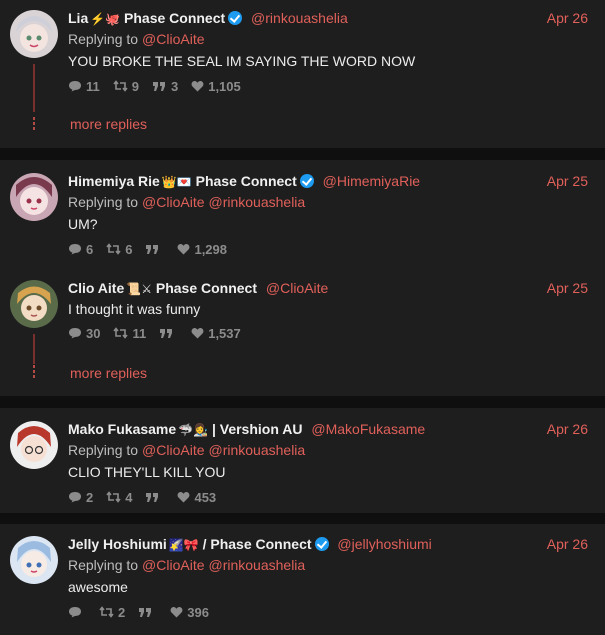  What do you see at coordinates (105, 19) in the screenshot?
I see `name-emoji: ⚡🐙` at bounding box center [105, 19].